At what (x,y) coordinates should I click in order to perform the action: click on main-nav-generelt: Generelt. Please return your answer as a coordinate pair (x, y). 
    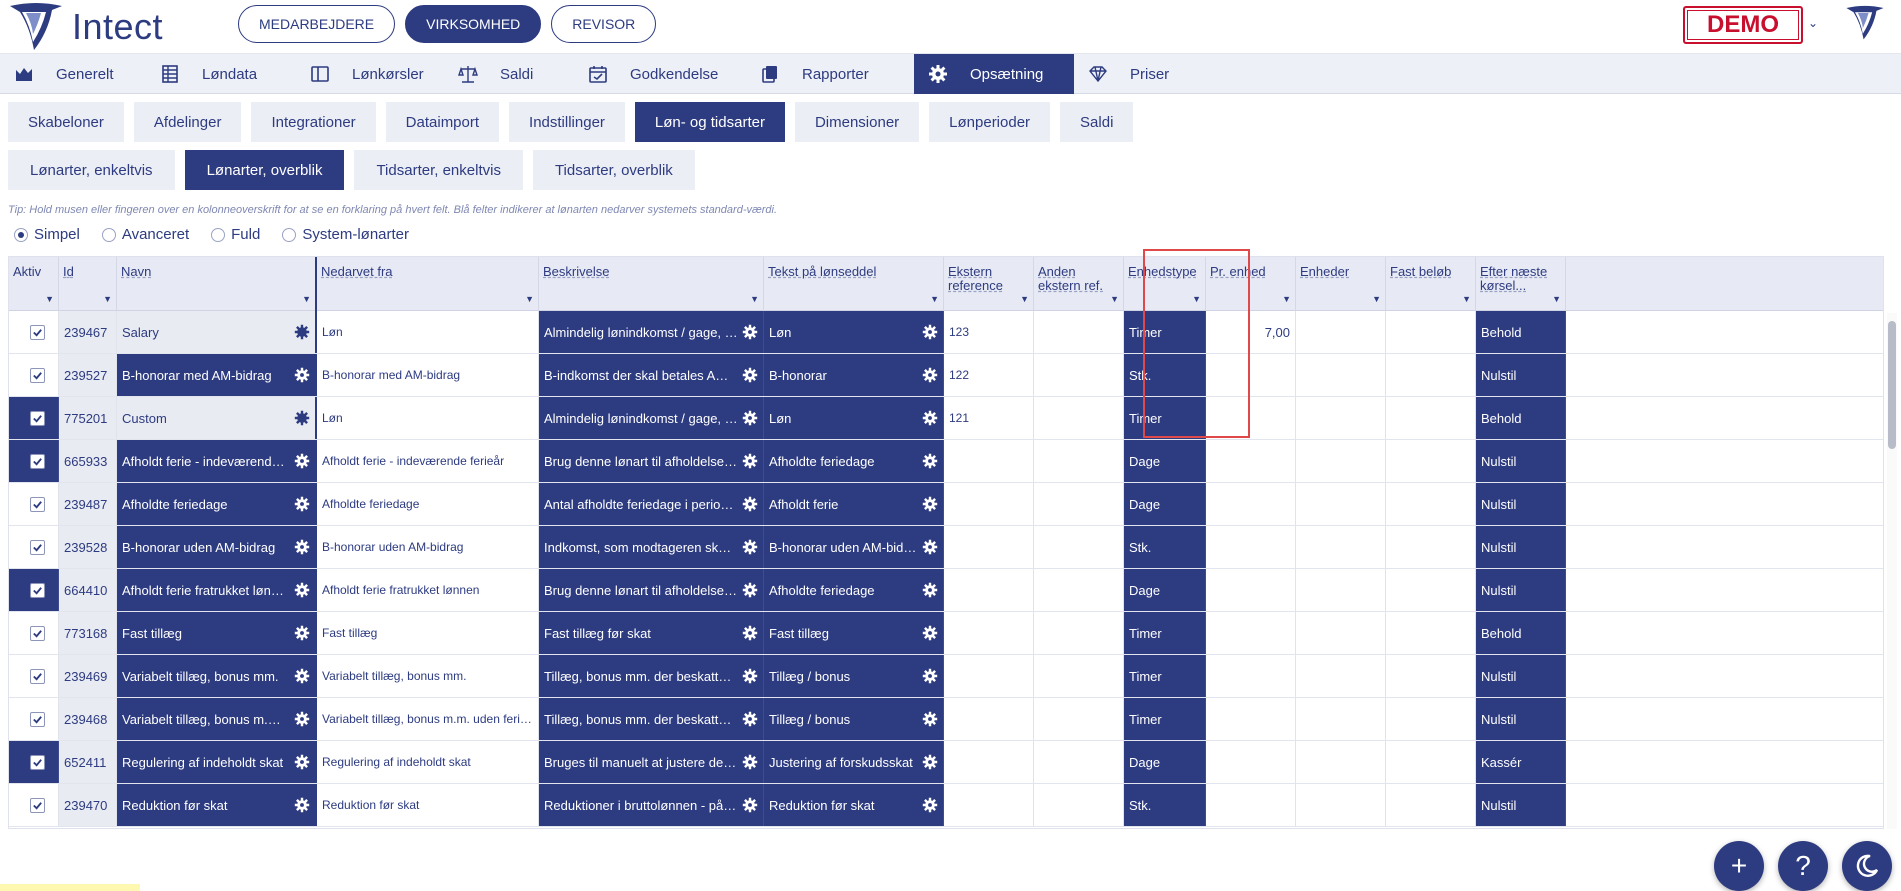
    Looking at the image, I should click on (73, 74).